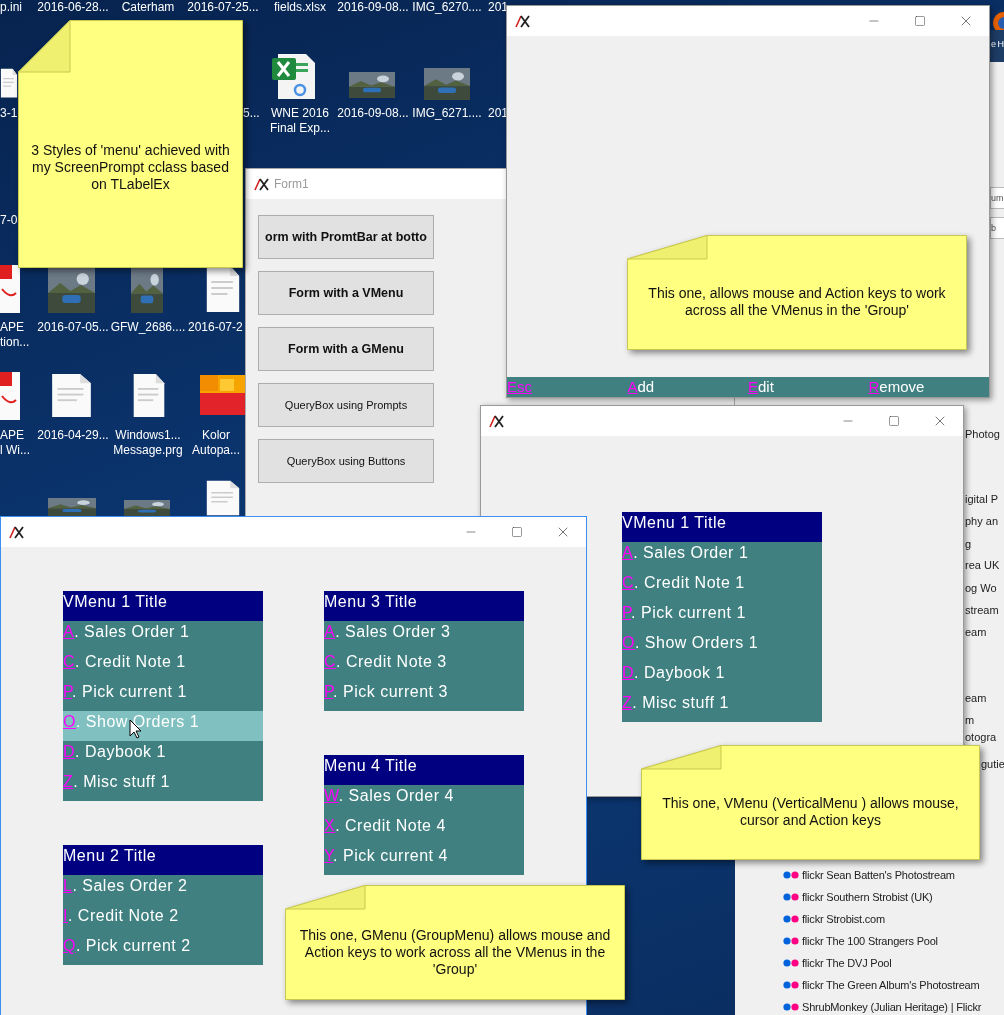 The width and height of the screenshot is (1004, 1015). Describe the element at coordinates (992, 764) in the screenshot. I see `link-text: gutie` at that location.